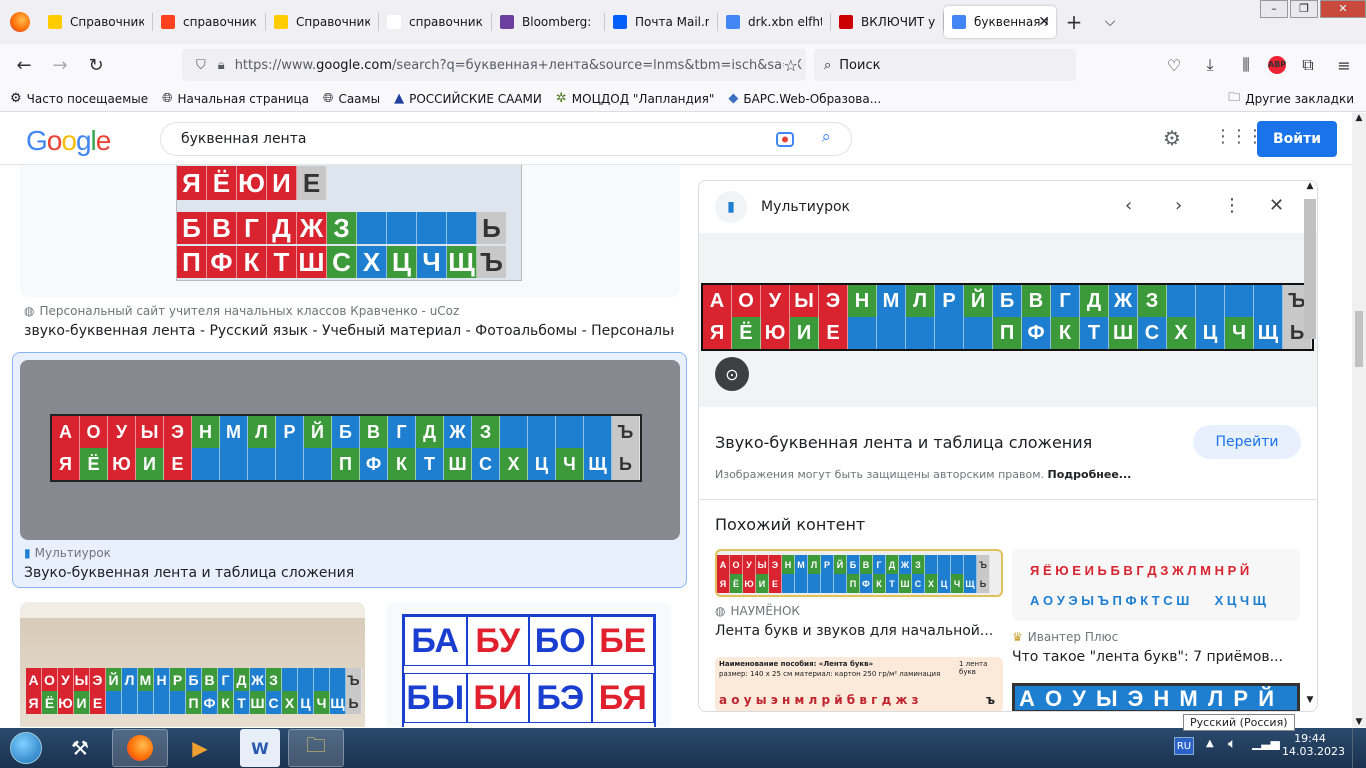 This screenshot has width=1366, height=768. Describe the element at coordinates (351, 98) in the screenshot. I see `bookmark-saamy: 🌐︎ Саамы` at that location.